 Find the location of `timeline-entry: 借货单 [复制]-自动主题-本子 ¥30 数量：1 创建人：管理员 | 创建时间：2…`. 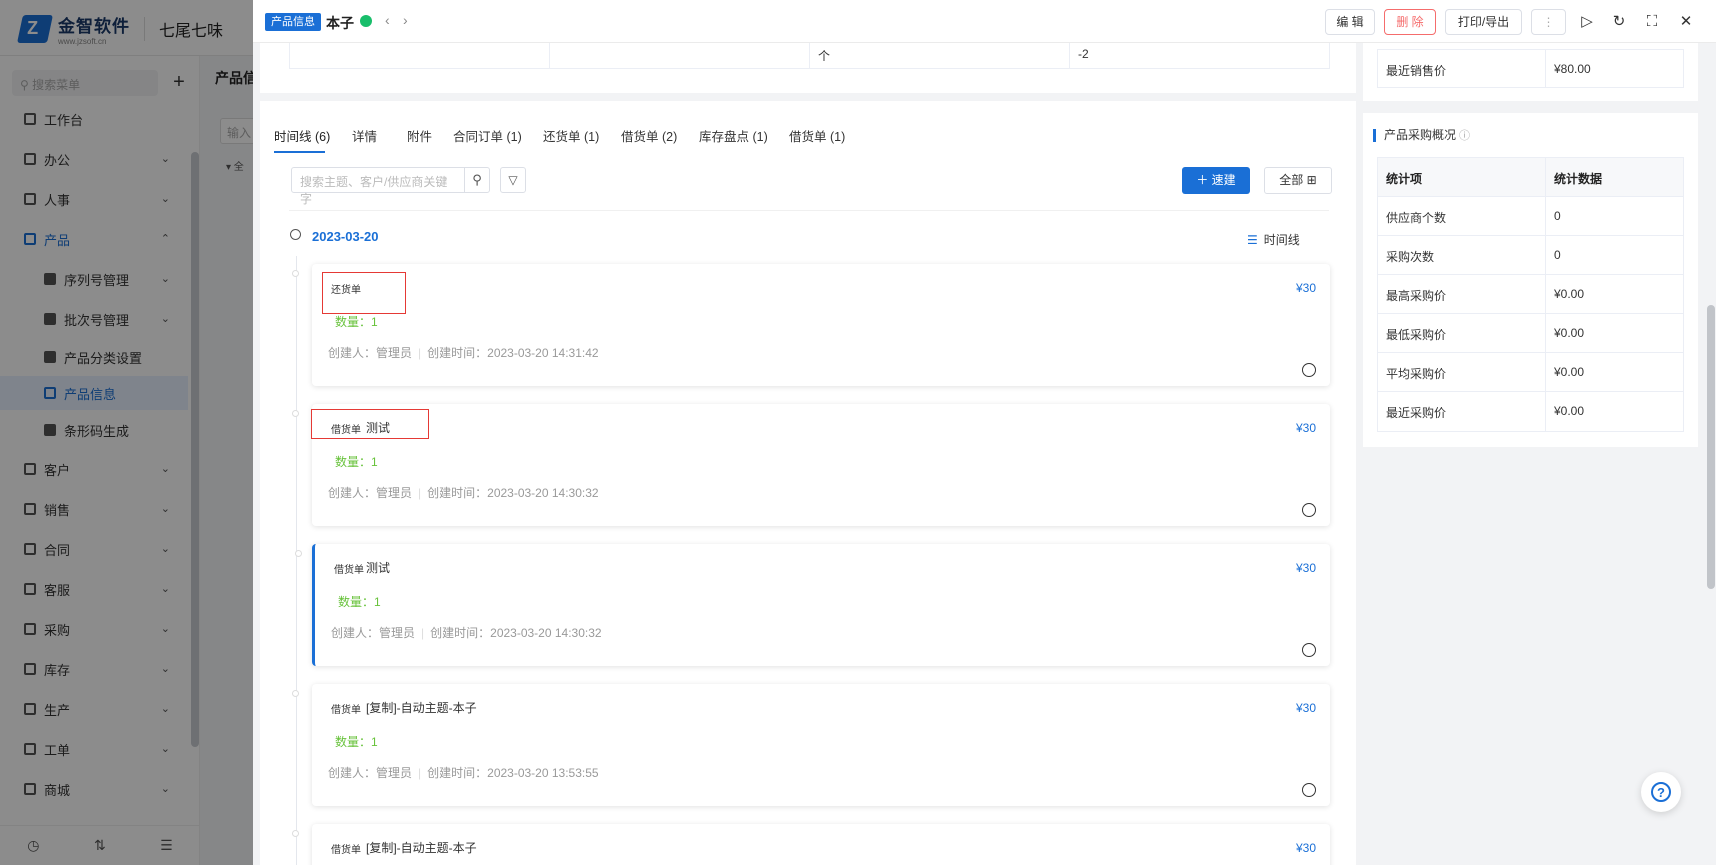

timeline-entry: 借货单 [复制]-自动主题-本子 ¥30 数量：1 创建人：管理员 | 创建时间：2… is located at coordinates (811, 745).